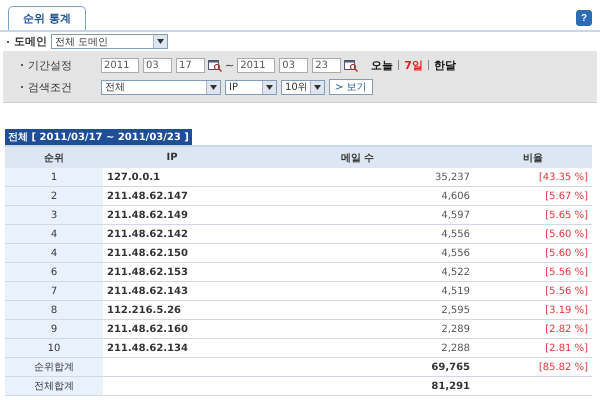 This screenshot has height=400, width=600. What do you see at coordinates (533, 196) in the screenshot?
I see `table-cell: [5.67 %]` at bounding box center [533, 196].